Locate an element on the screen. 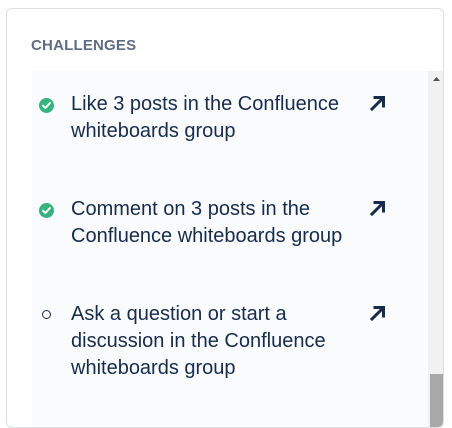  empty-circle-icon is located at coordinates (46, 314).